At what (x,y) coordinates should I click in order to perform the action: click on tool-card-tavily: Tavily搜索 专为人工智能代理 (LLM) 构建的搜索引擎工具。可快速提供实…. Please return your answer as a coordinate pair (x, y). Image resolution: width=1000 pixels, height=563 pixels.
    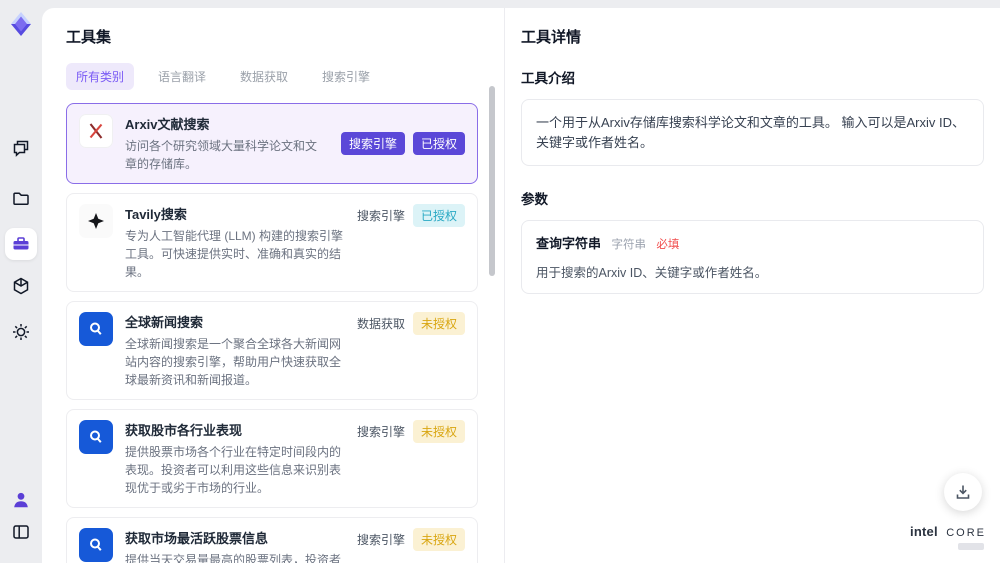
    Looking at the image, I should click on (272, 242).